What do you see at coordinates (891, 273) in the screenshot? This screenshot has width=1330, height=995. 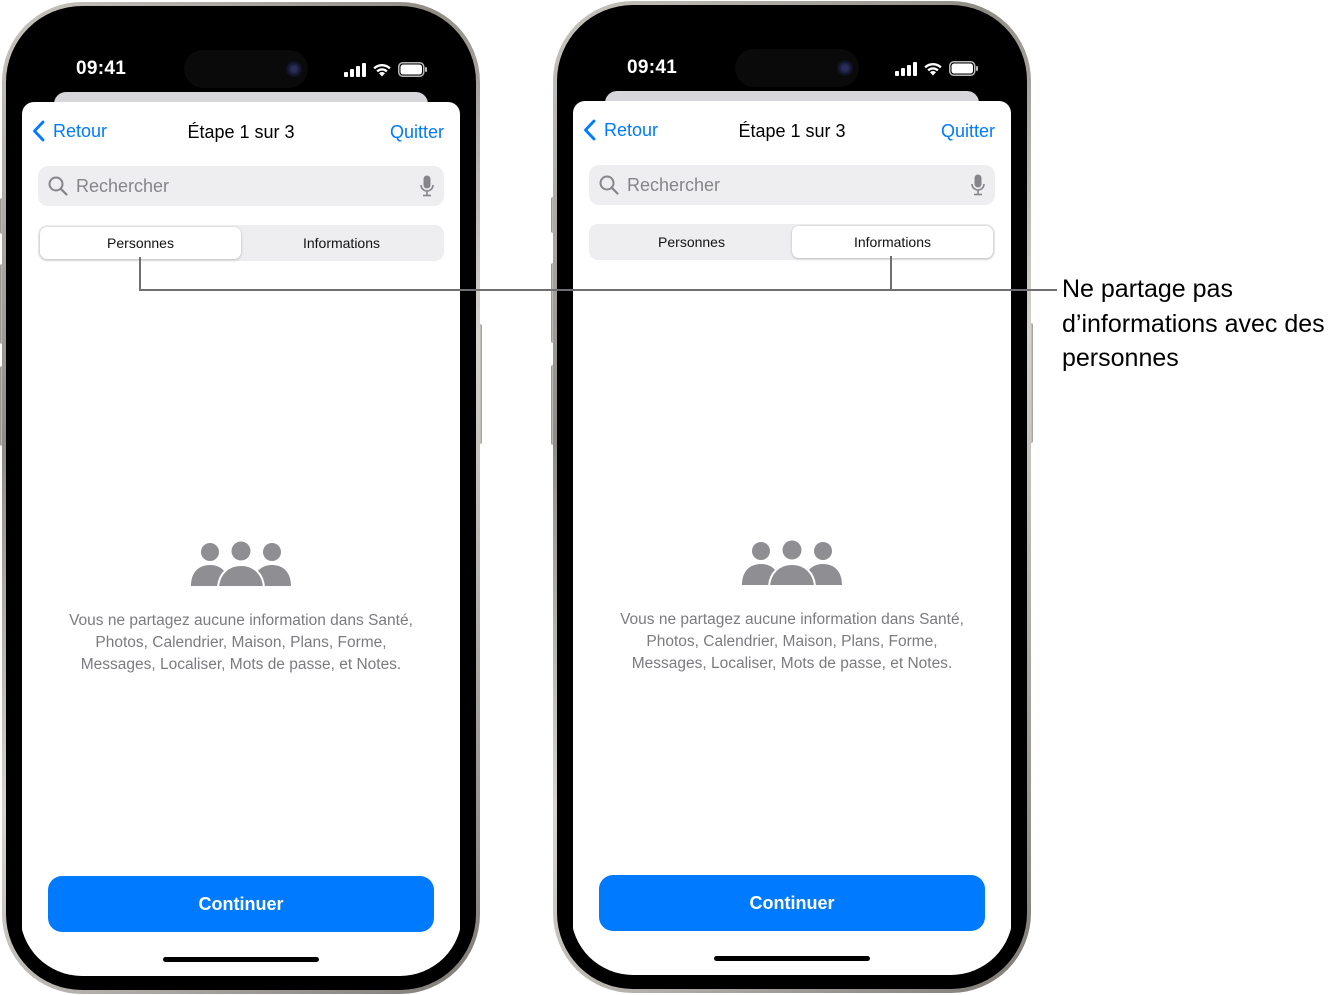 I see `callout-leader-right-vertical` at bounding box center [891, 273].